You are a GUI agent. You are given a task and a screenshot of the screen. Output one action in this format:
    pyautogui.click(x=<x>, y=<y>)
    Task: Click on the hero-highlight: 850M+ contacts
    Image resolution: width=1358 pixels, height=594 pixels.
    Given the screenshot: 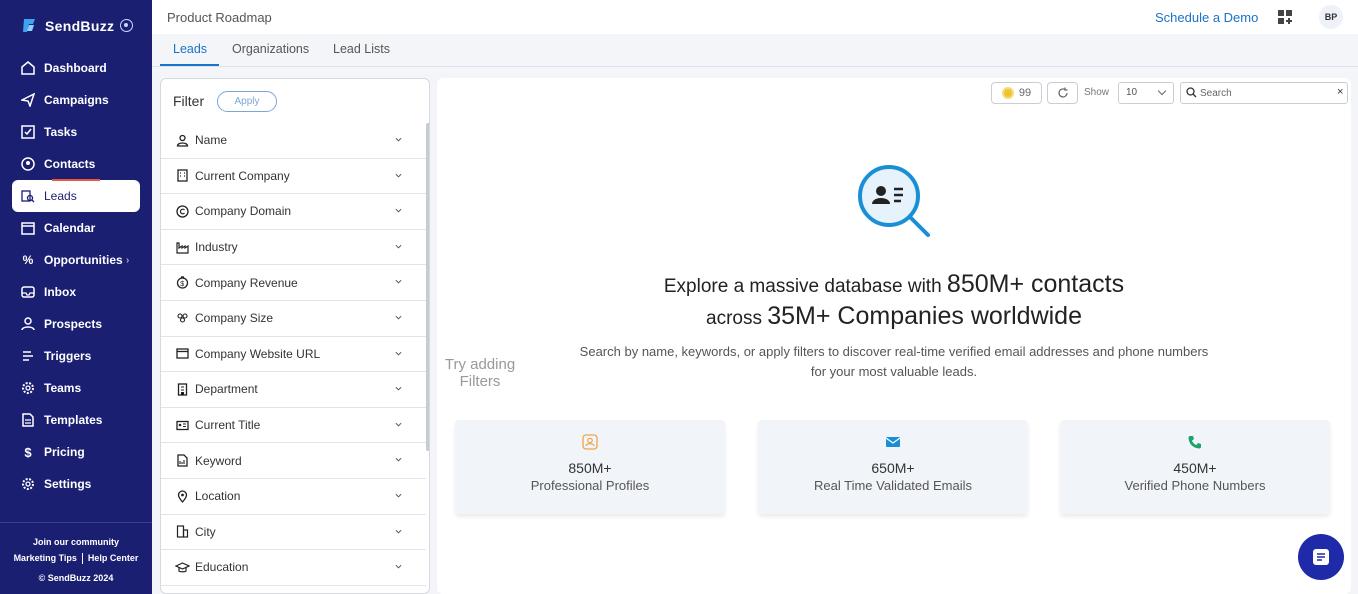 What is the action you would take?
    pyautogui.click(x=1035, y=284)
    